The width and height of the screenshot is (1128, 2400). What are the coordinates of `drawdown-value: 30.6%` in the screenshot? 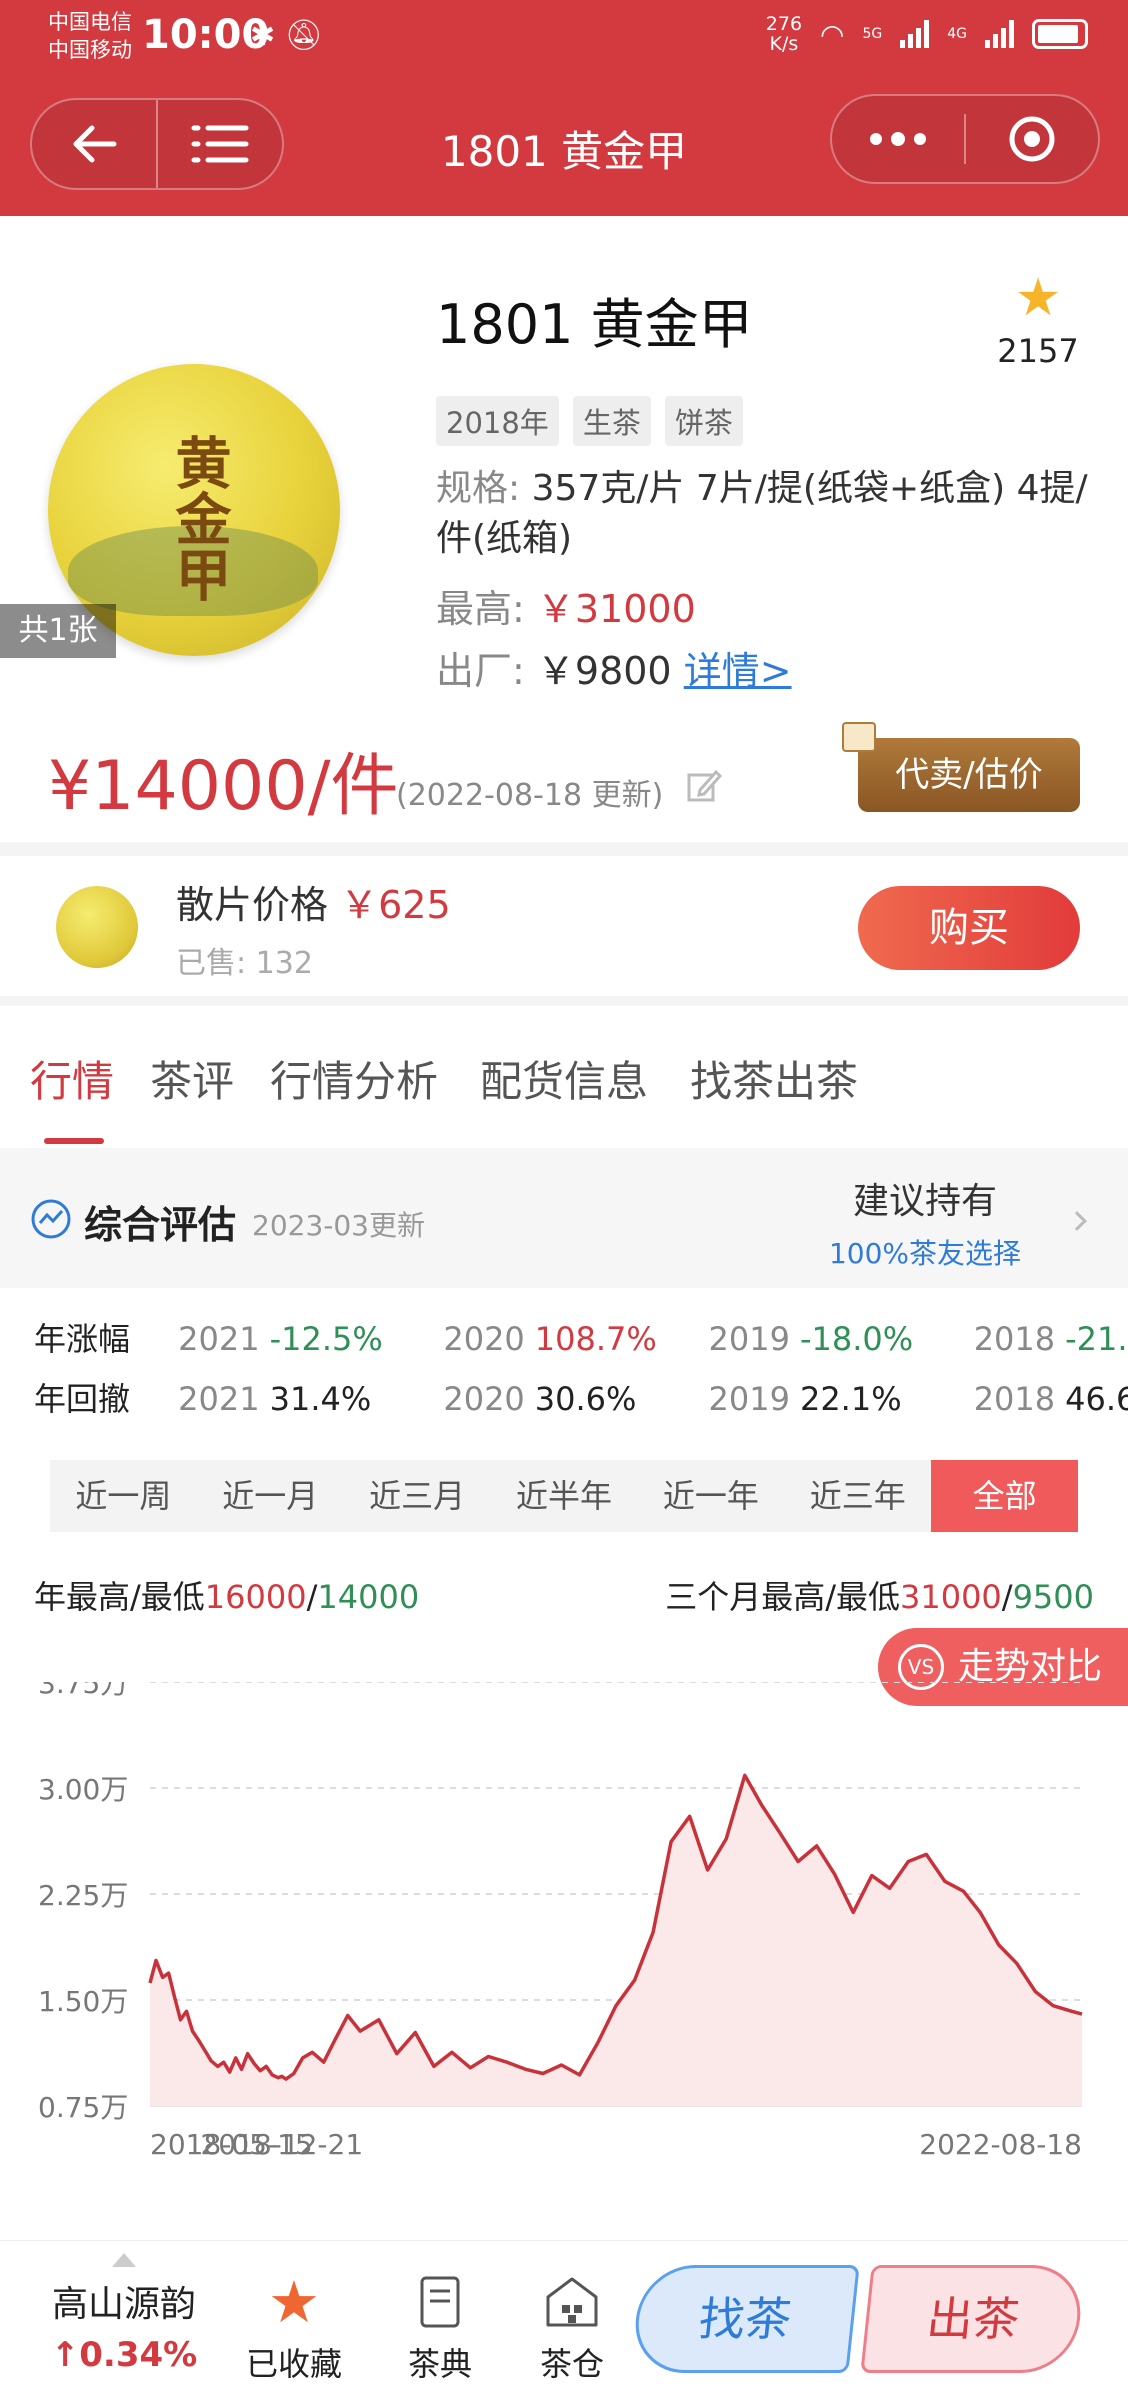 It's located at (585, 1399).